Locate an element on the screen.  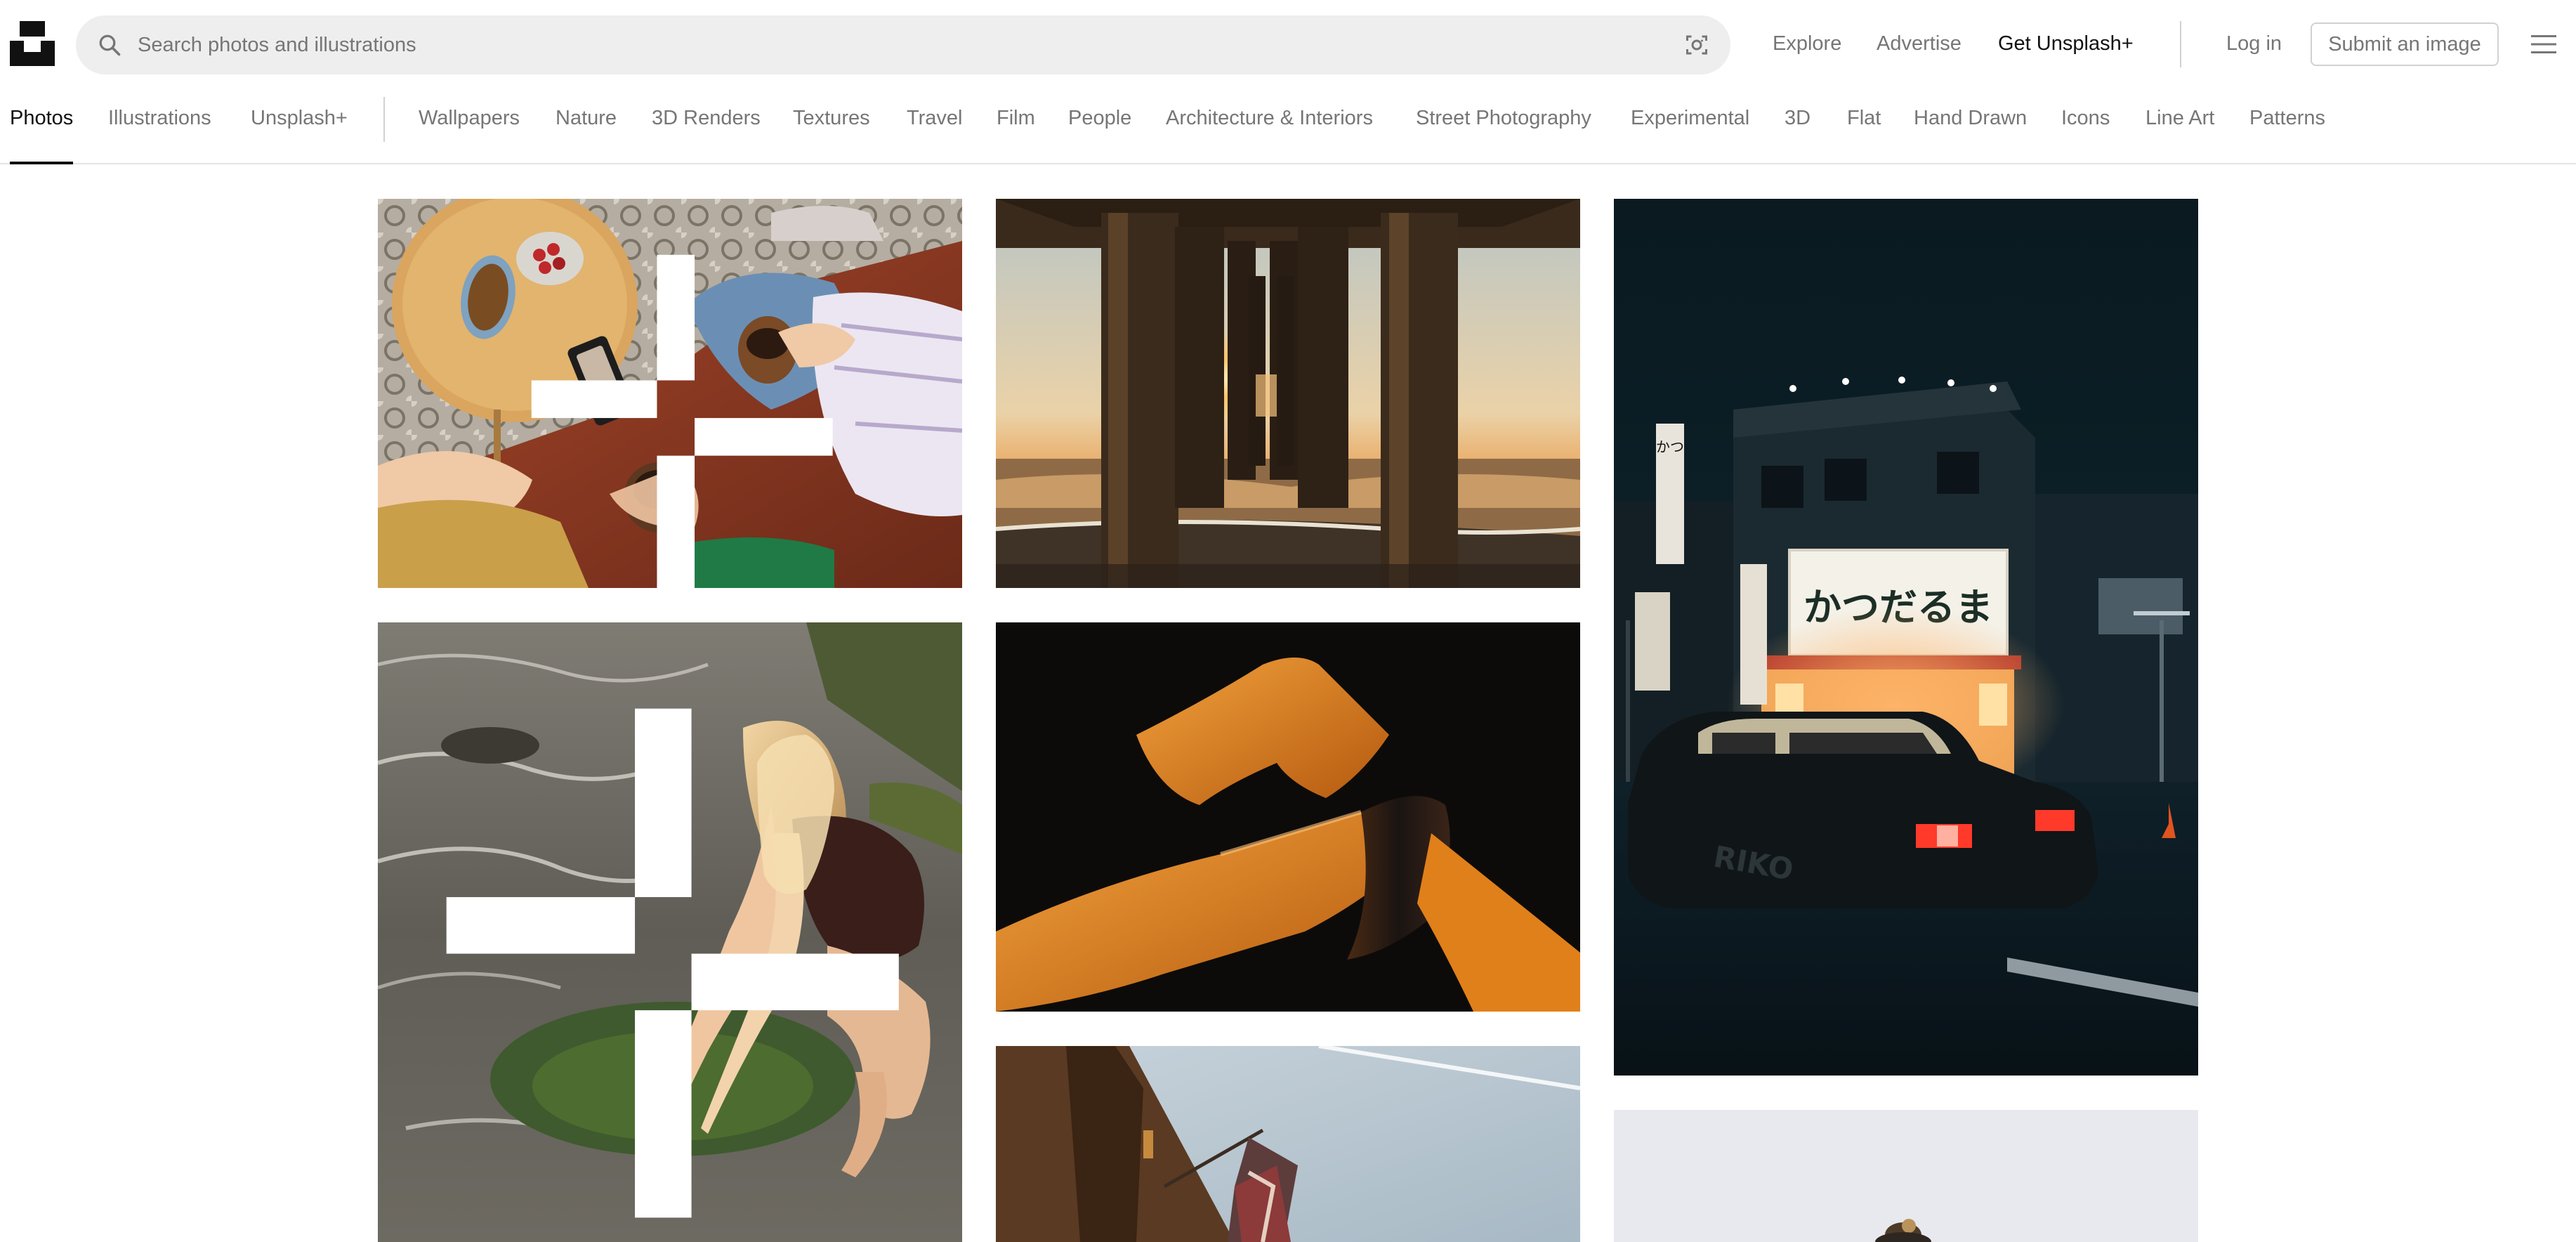
nav-item-people: People is located at coordinates (1099, 126).